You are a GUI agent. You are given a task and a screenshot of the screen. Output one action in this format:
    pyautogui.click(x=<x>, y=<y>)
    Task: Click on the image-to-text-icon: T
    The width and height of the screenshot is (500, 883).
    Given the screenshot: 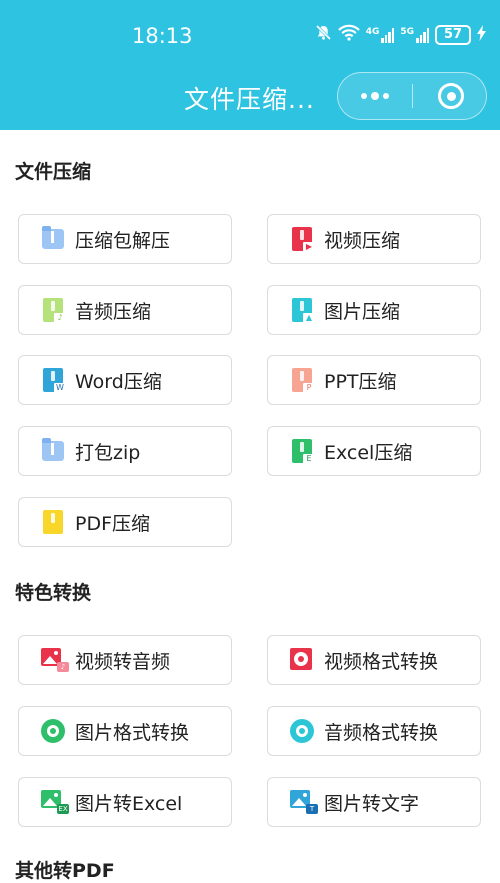 What is the action you would take?
    pyautogui.click(x=304, y=802)
    